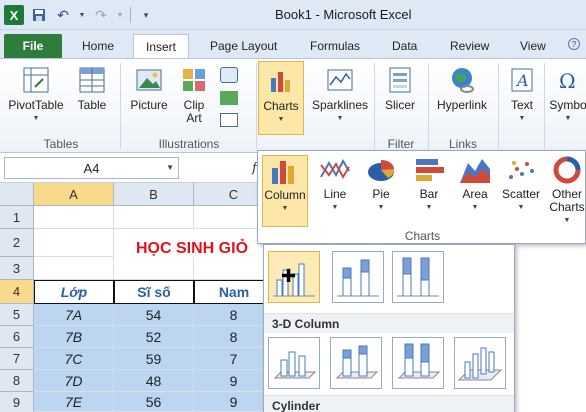 This screenshot has width=586, height=412. I want to click on customize-qat-icon: ▾, so click(146, 15).